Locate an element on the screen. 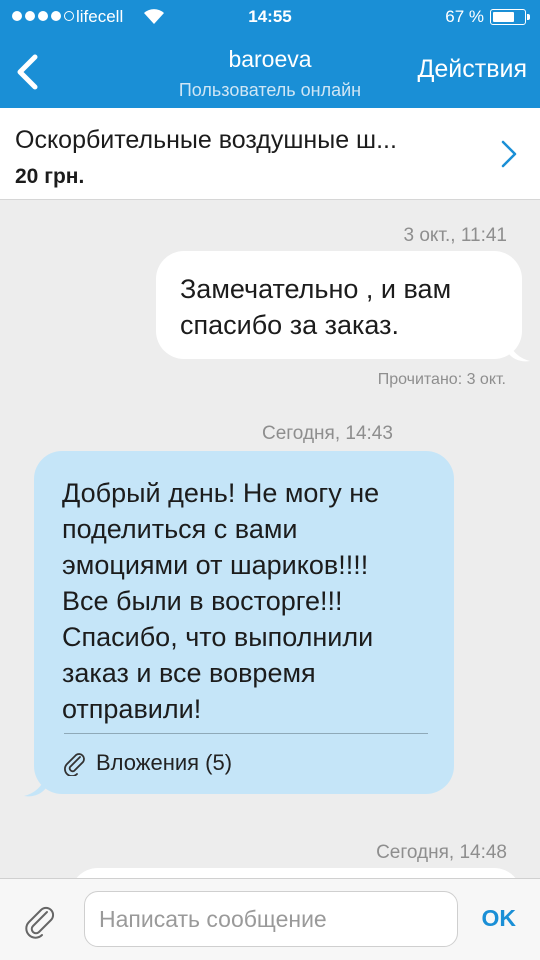  message-line: Добрый день! Не могу не is located at coordinates (221, 493).